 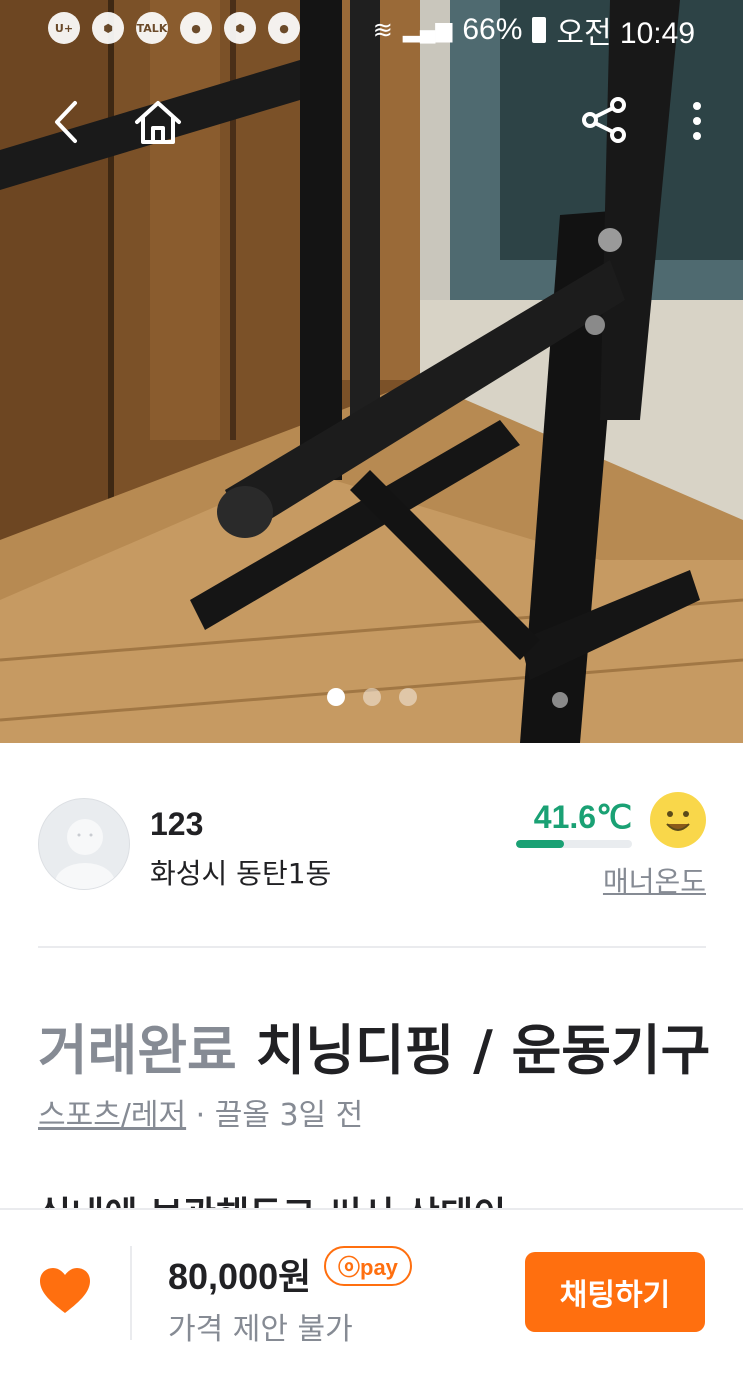 I want to click on smile-face-icon, so click(x=678, y=820).